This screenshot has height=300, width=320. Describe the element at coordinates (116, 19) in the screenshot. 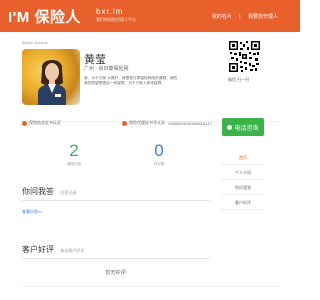

I see `site-slogan: 我们的保险代理人平台` at that location.